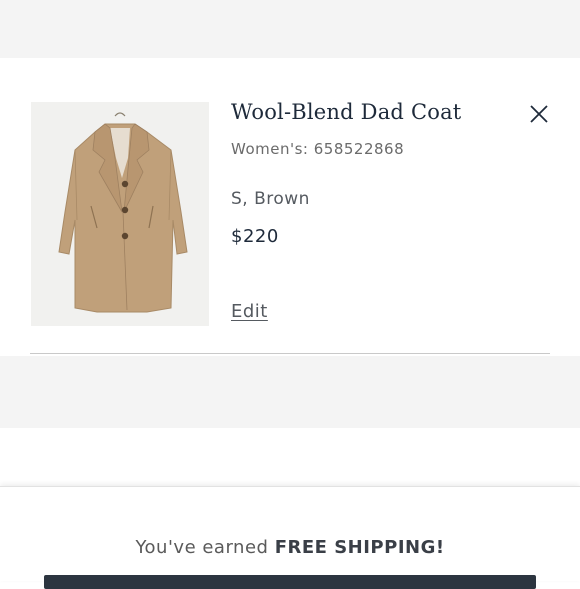  Describe the element at coordinates (249, 311) in the screenshot. I see `edit-item-link: Edit` at that location.